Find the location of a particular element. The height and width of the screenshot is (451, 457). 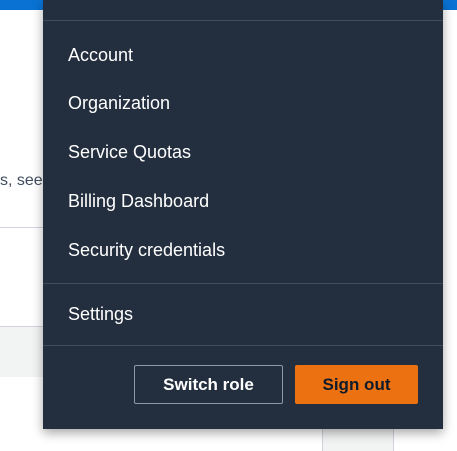

menu-item-billing-dashboard: Billing Dashboard is located at coordinates (138, 201).